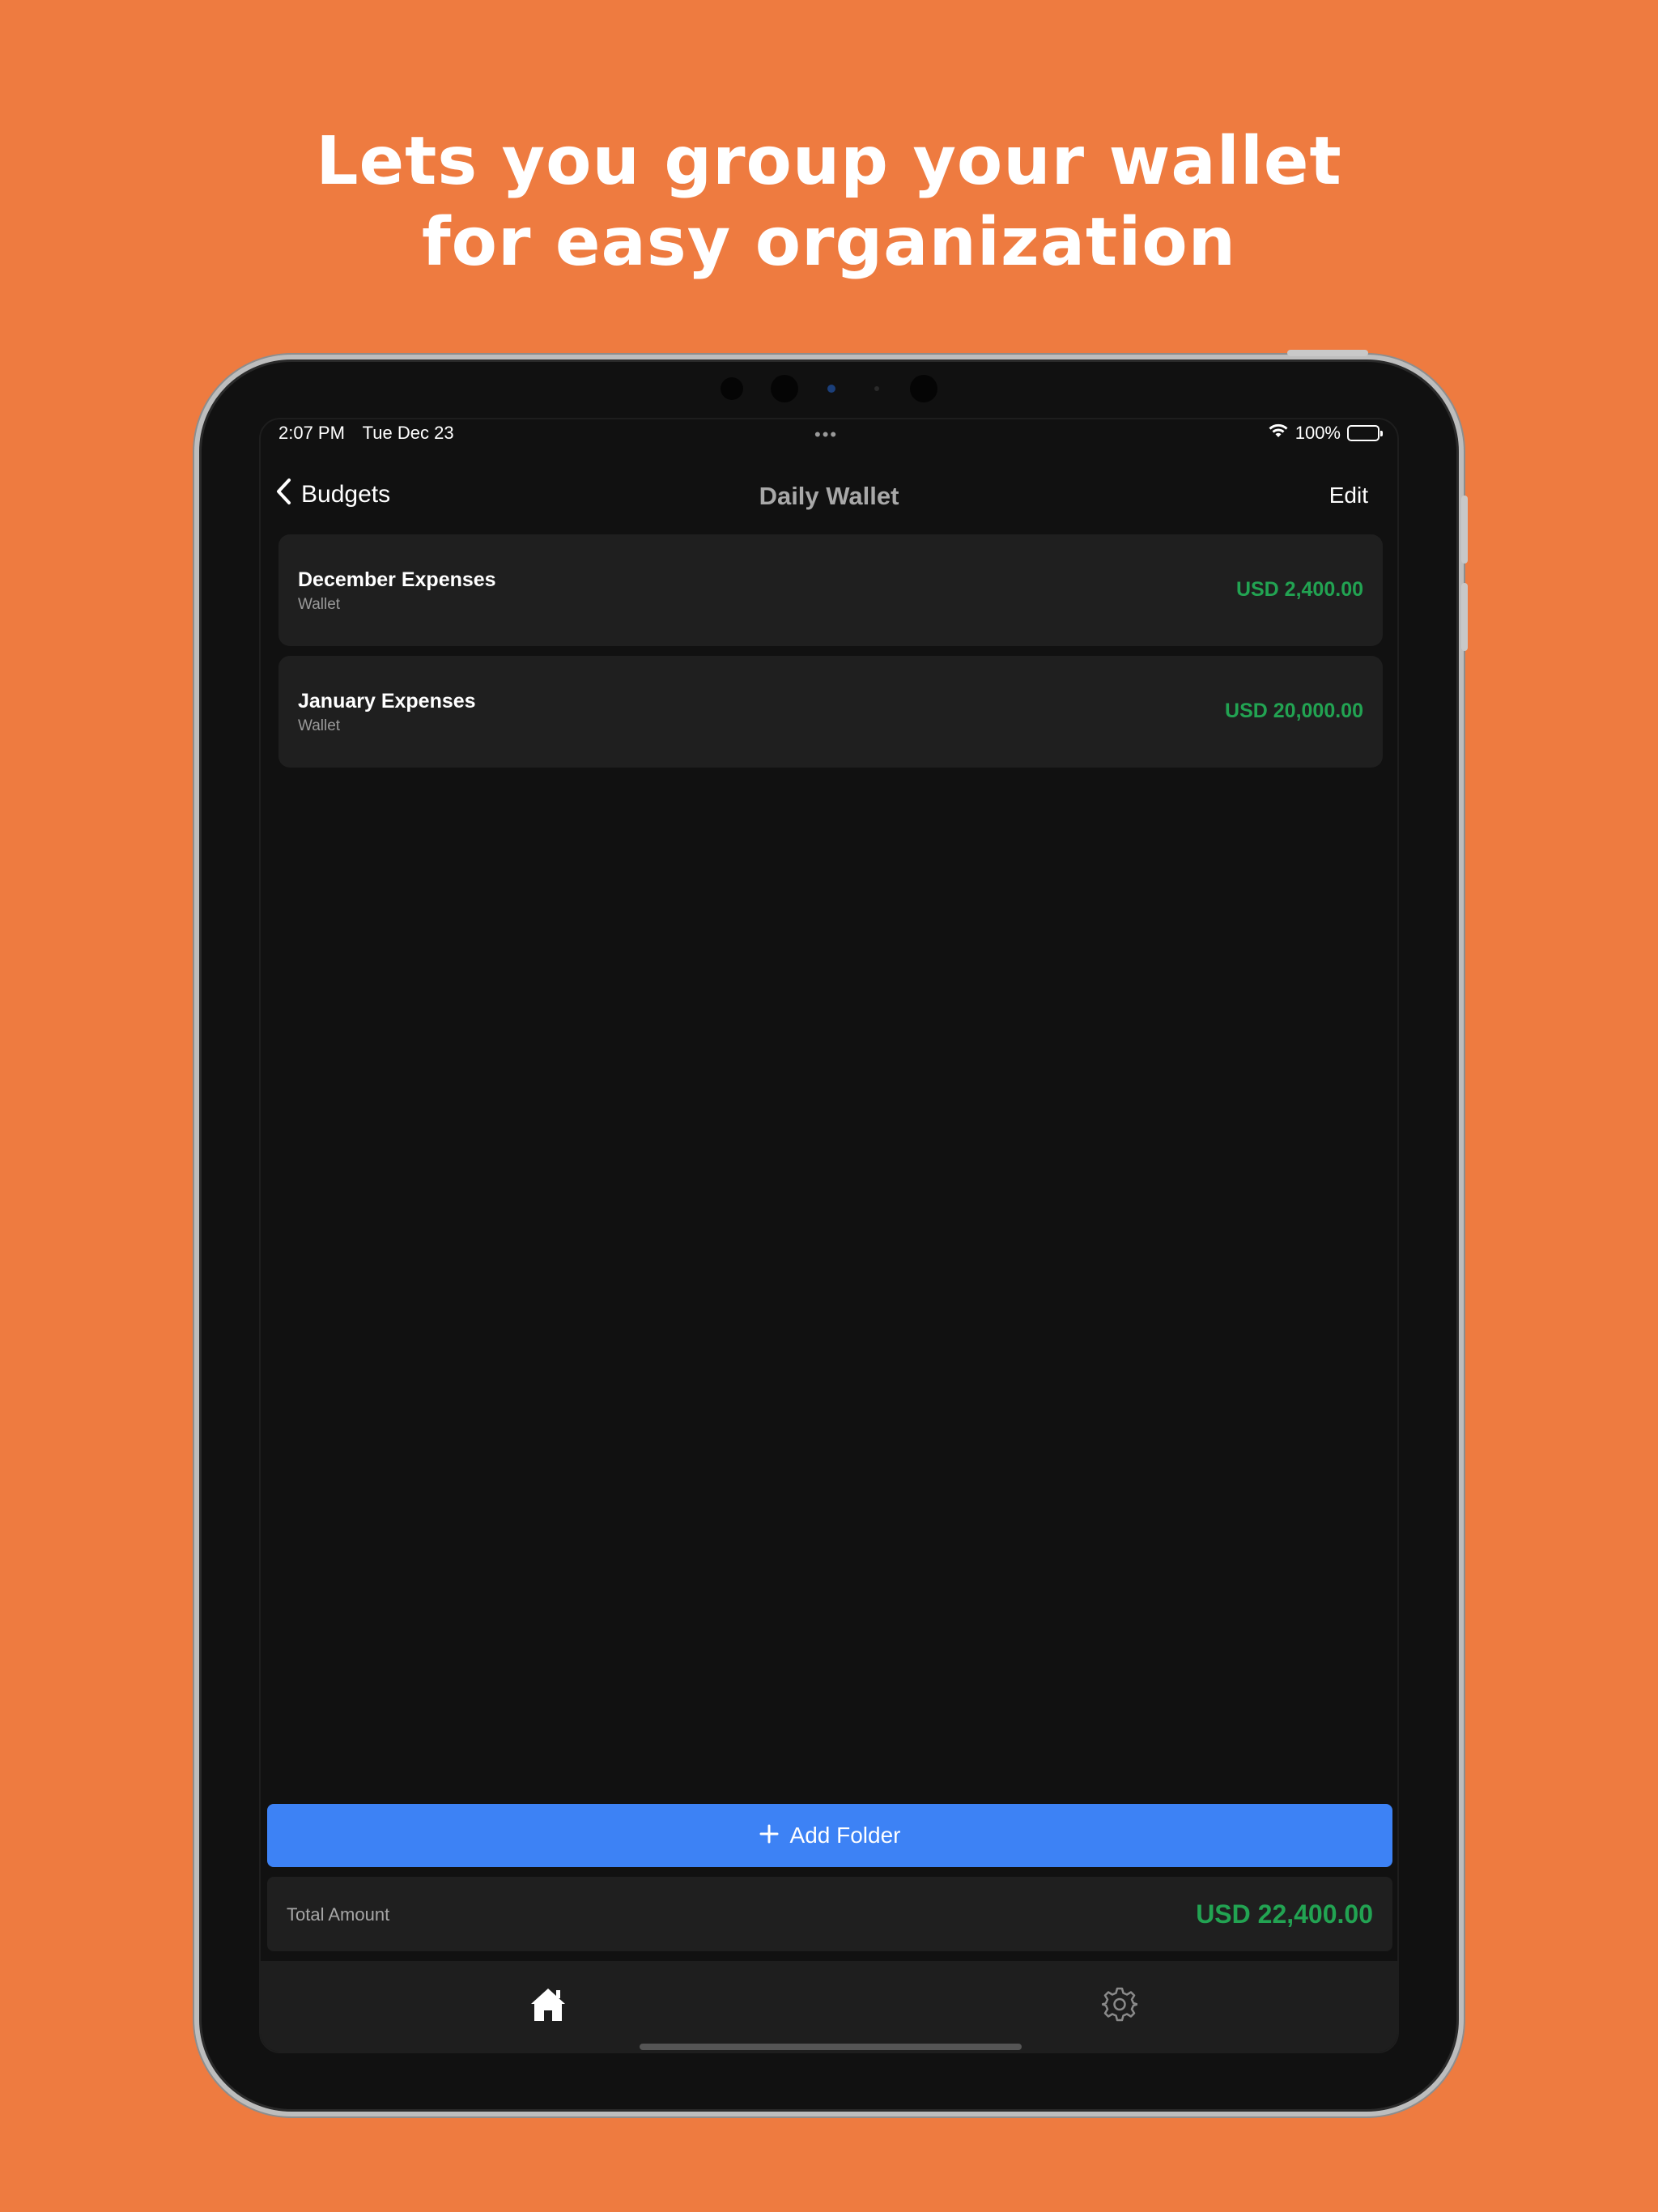 This screenshot has width=1658, height=2212. What do you see at coordinates (829, 1914) in the screenshot?
I see `total-amount-bar: Total Amount USD 22,400.00` at bounding box center [829, 1914].